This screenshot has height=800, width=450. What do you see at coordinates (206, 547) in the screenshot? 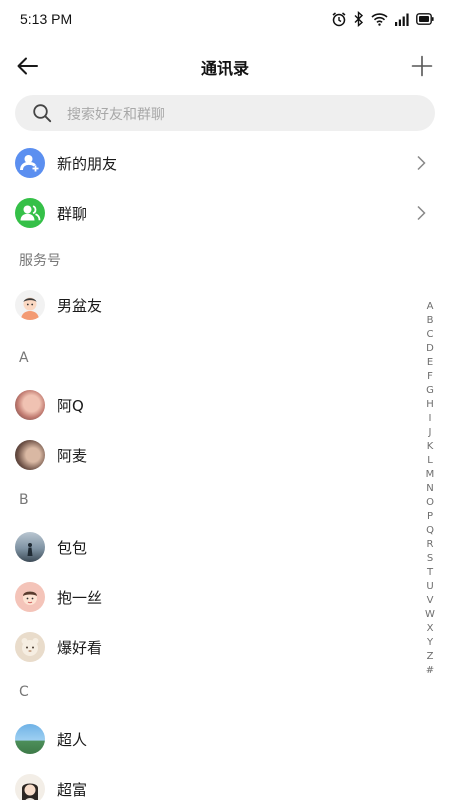
I see `contact-item: 包包` at bounding box center [206, 547].